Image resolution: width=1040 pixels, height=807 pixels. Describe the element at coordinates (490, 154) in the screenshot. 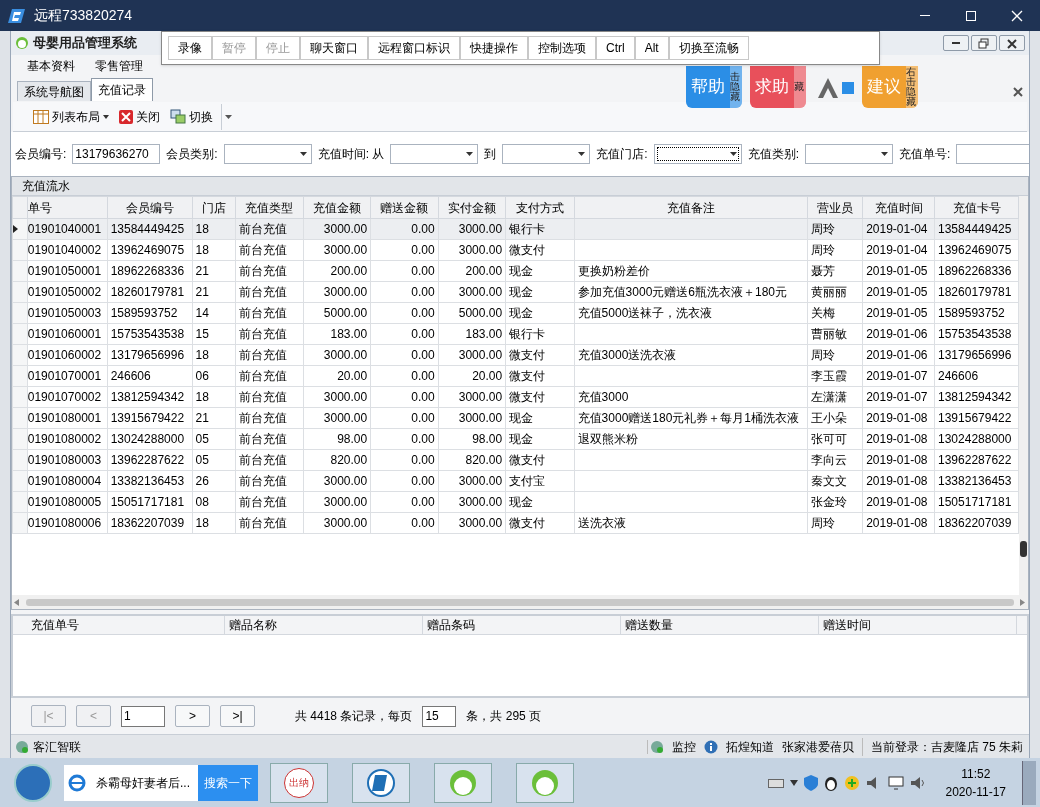

I see `field-label: 到` at that location.